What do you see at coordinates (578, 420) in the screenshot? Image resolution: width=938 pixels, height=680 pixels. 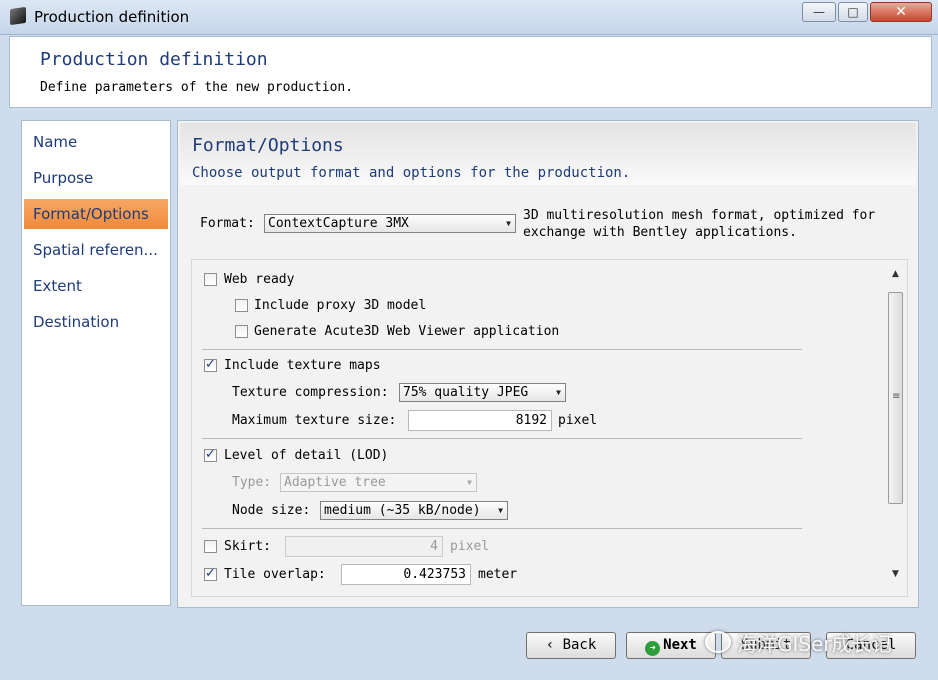 I see `max-texture-size-unit: pixel` at bounding box center [578, 420].